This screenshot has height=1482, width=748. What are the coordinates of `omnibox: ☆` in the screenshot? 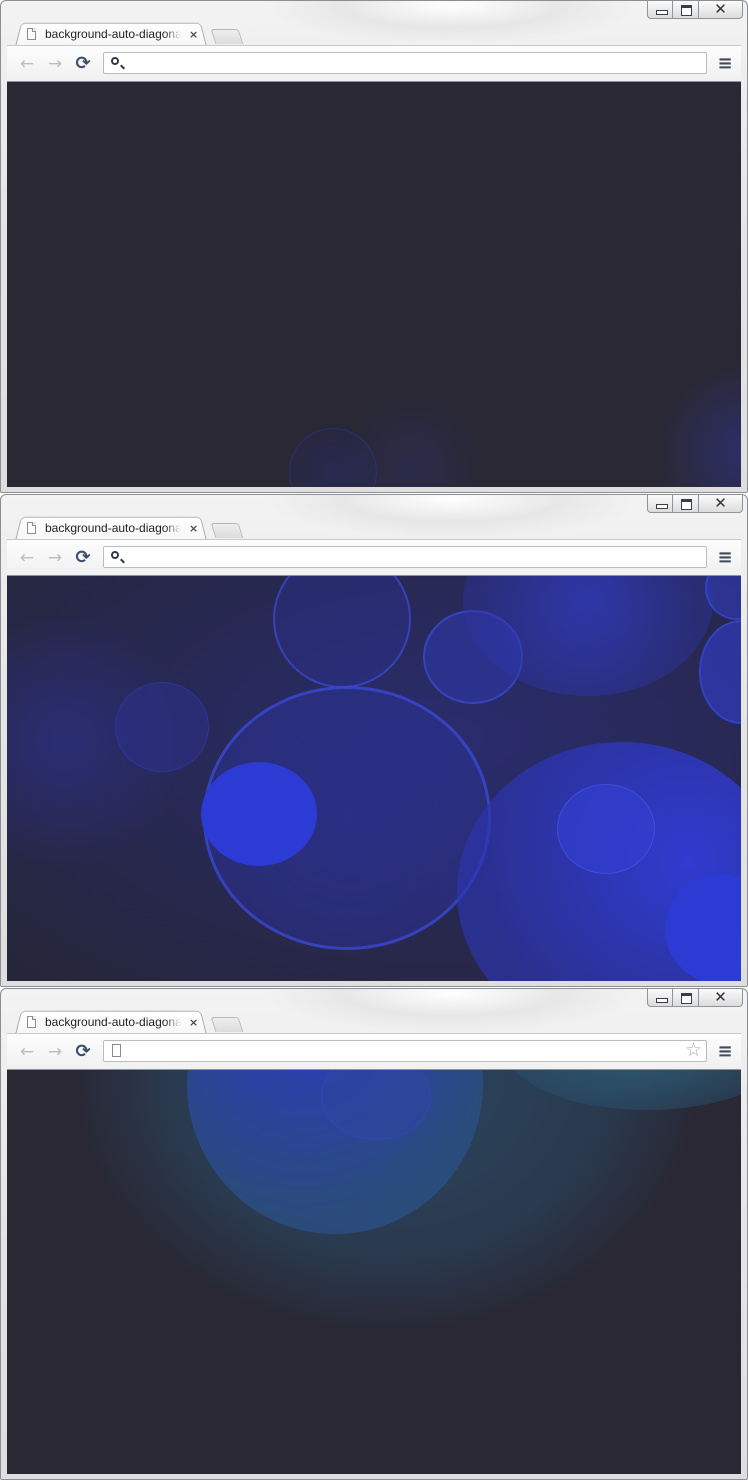 It's located at (405, 1050).